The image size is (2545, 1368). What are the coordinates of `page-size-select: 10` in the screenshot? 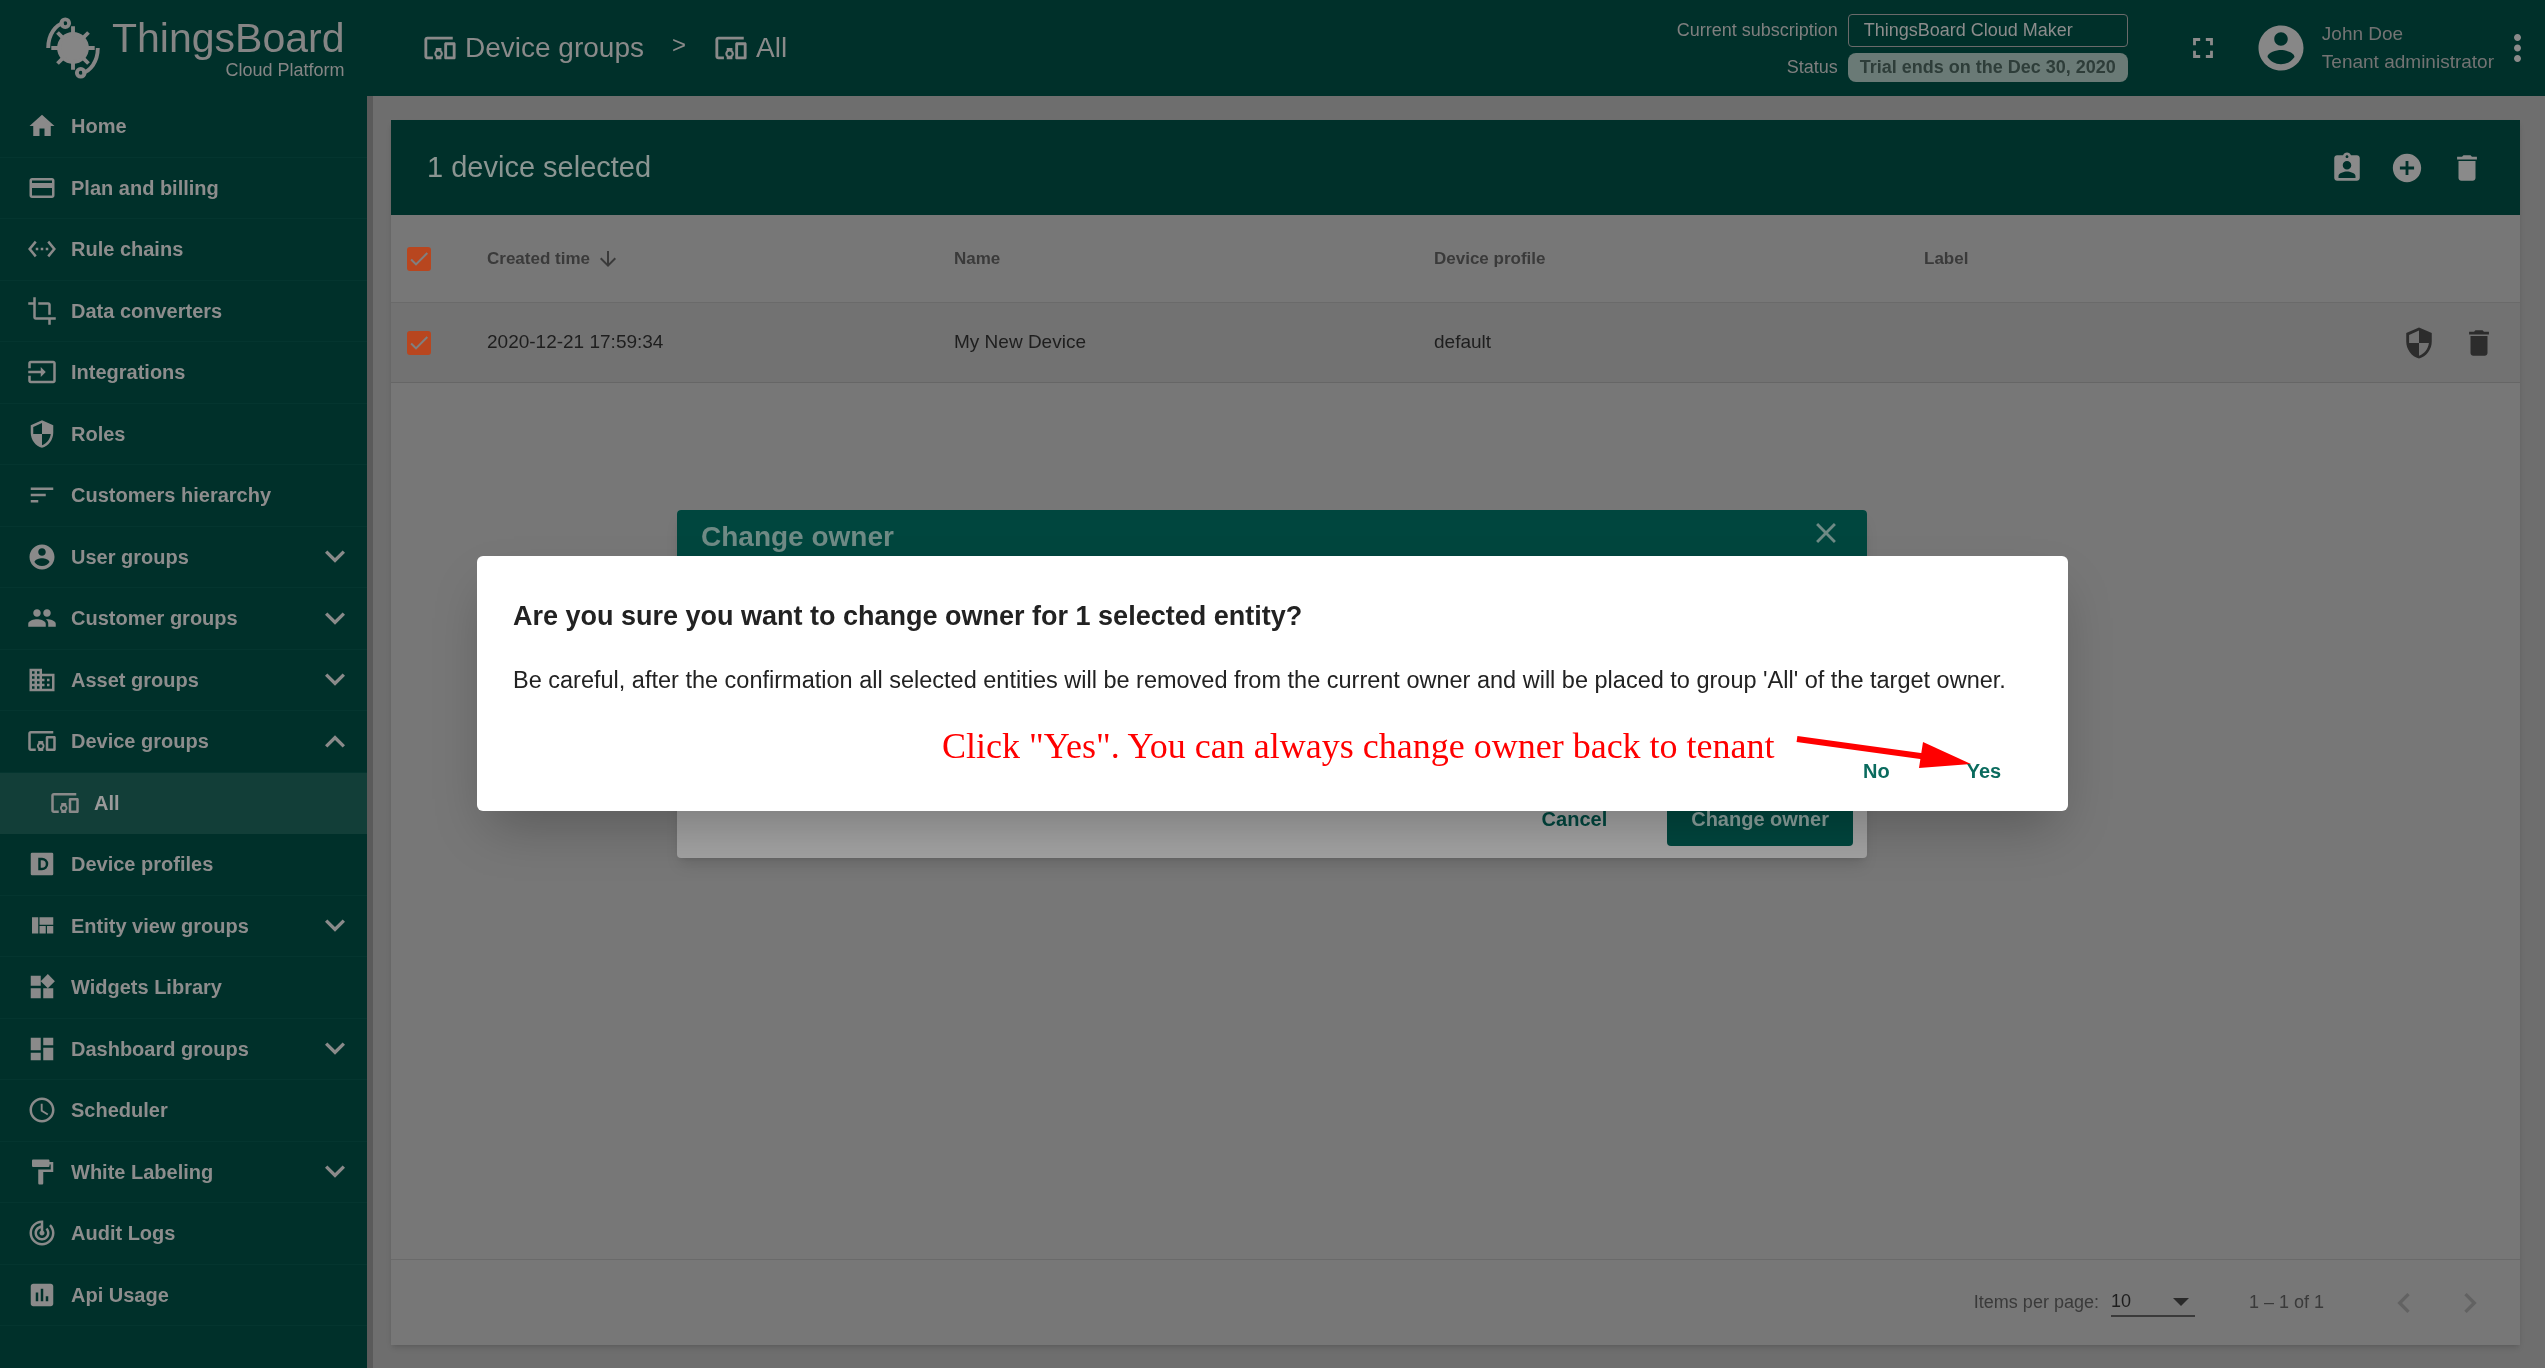 It's located at (2152, 1302).